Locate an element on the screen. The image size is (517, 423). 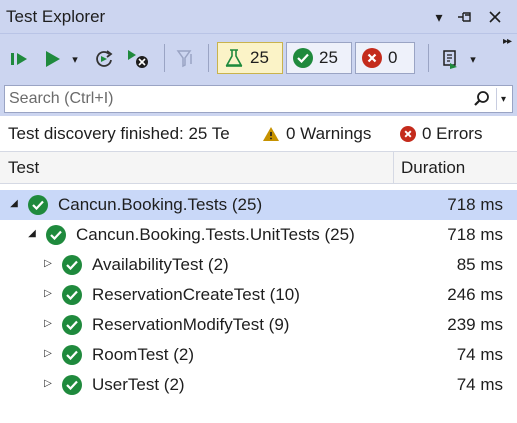
tree-row: ▷ AvailabilityTest (2) 85 ms is located at coordinates (258, 265).